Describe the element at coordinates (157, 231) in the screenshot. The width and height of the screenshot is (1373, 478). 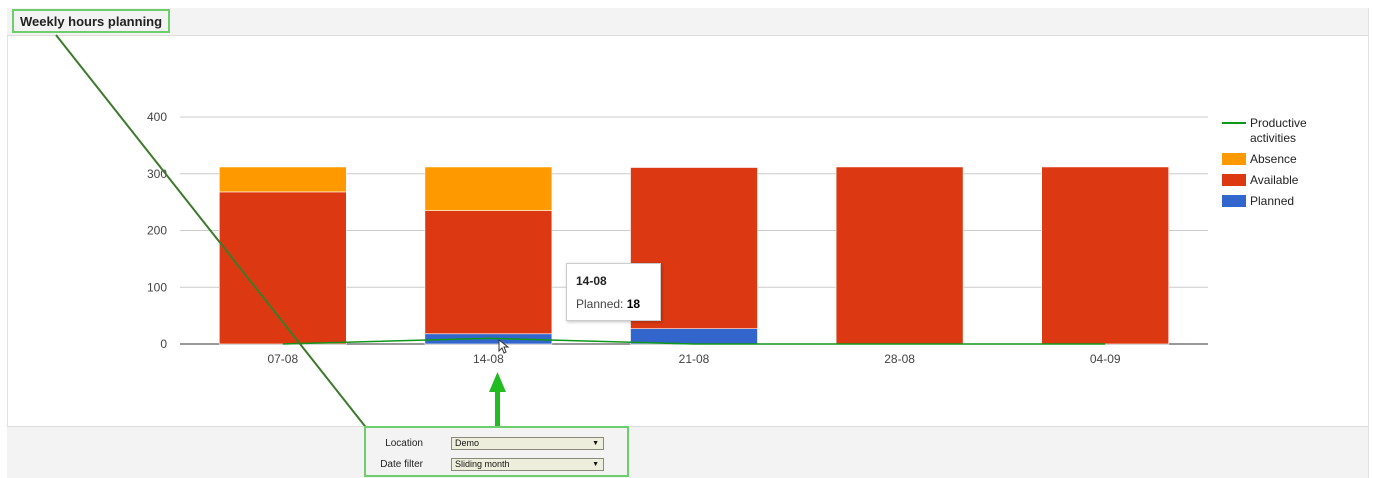
I see `y-tick-label: 200` at that location.